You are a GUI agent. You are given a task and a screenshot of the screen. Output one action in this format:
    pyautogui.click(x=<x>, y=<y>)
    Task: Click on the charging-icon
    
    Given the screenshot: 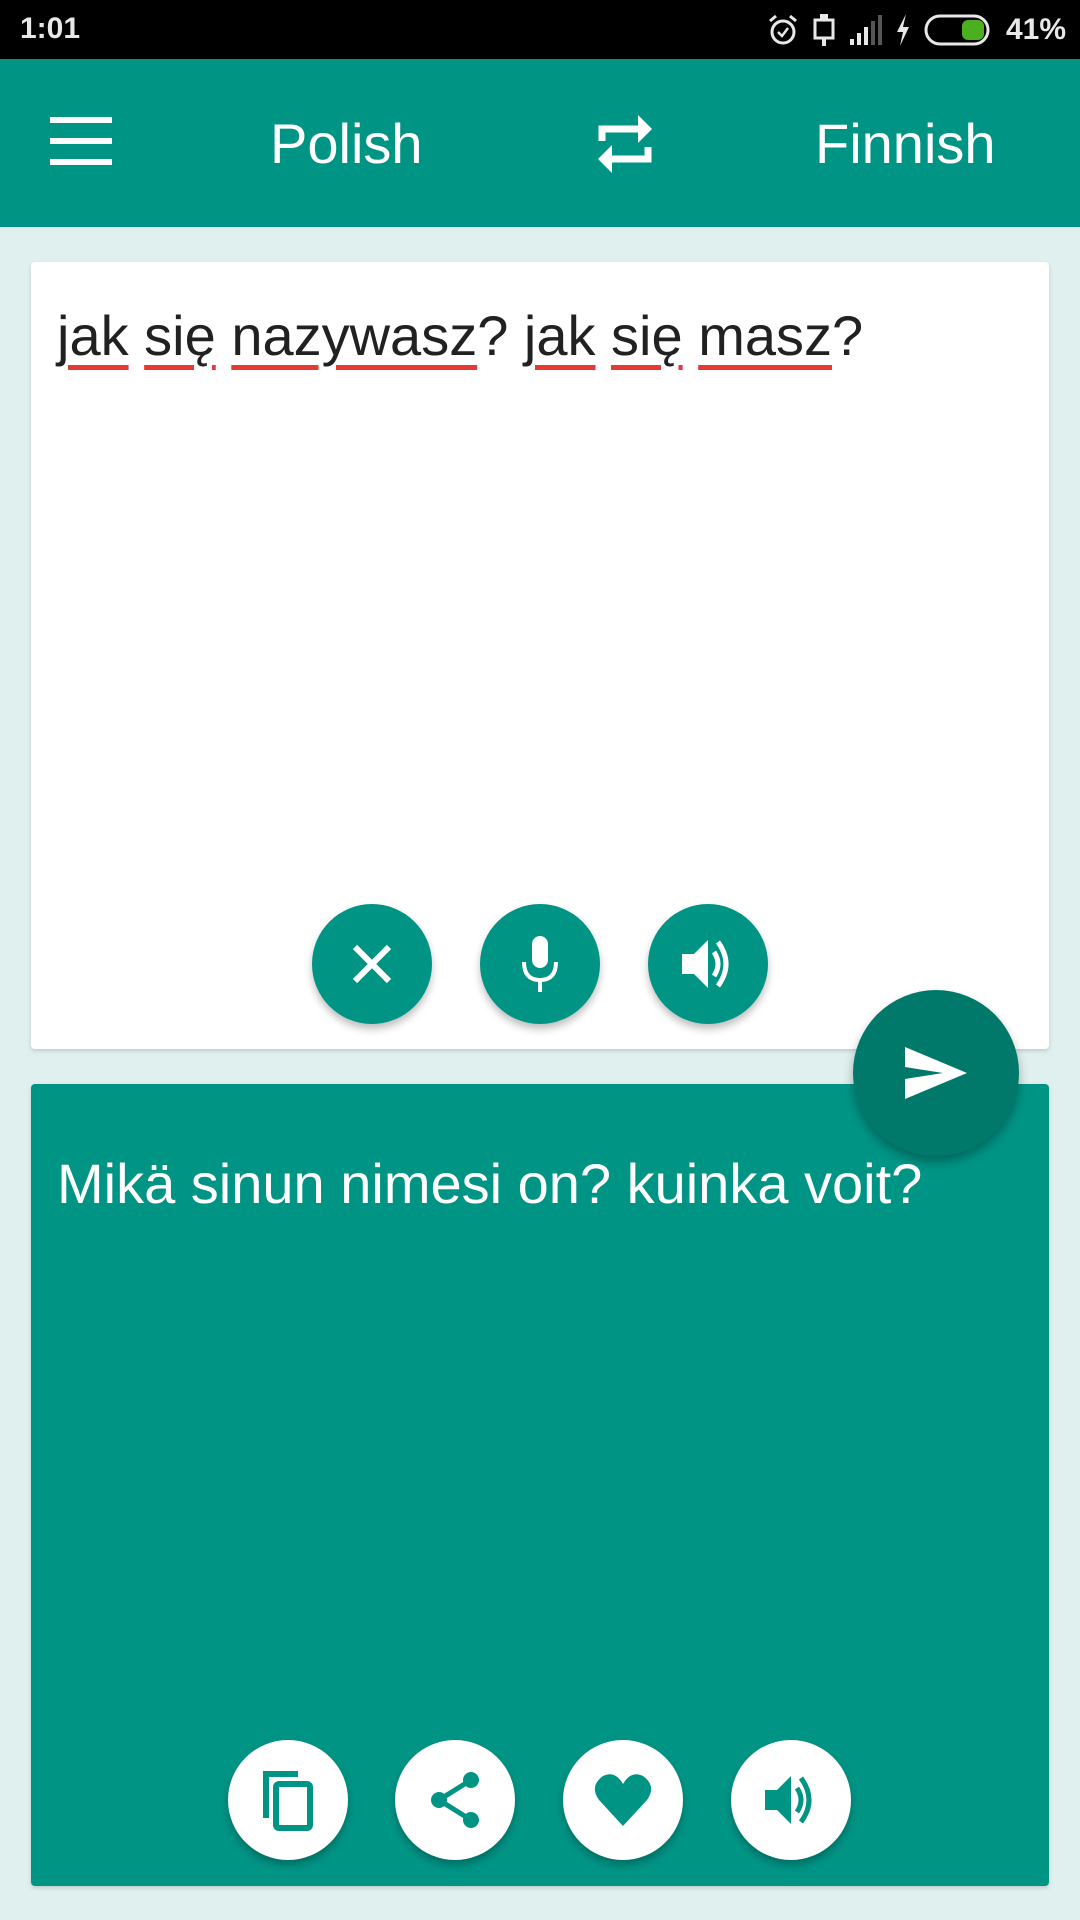 What is the action you would take?
    pyautogui.click(x=902, y=30)
    